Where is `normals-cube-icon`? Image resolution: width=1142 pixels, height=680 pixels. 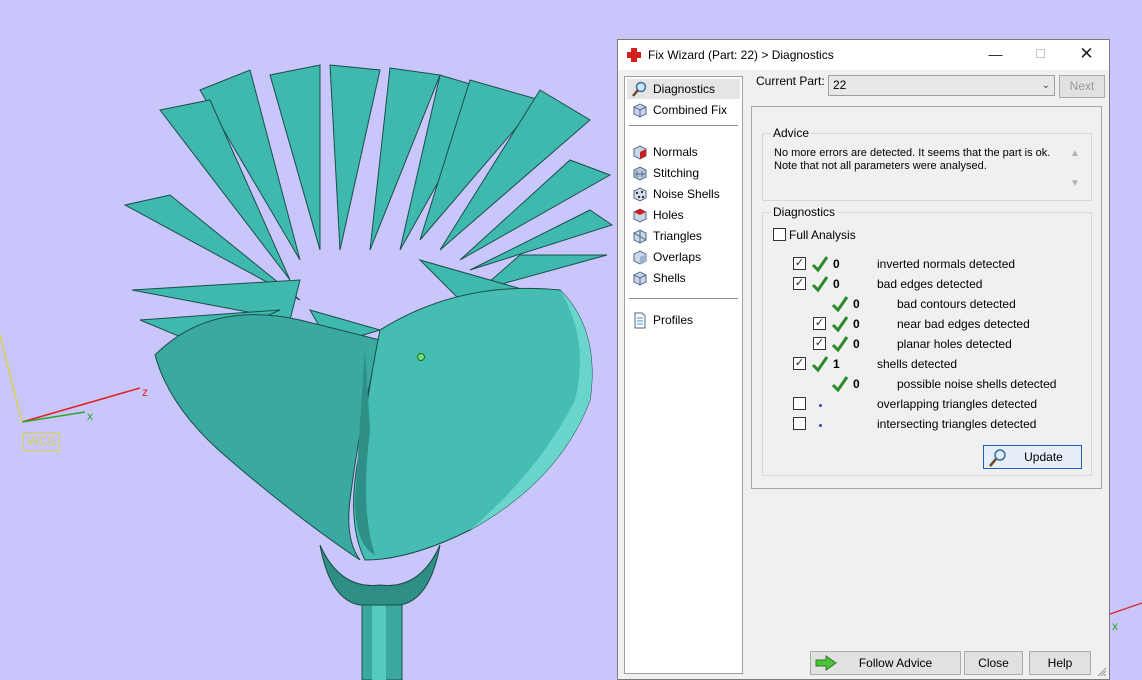
normals-cube-icon is located at coordinates (640, 152).